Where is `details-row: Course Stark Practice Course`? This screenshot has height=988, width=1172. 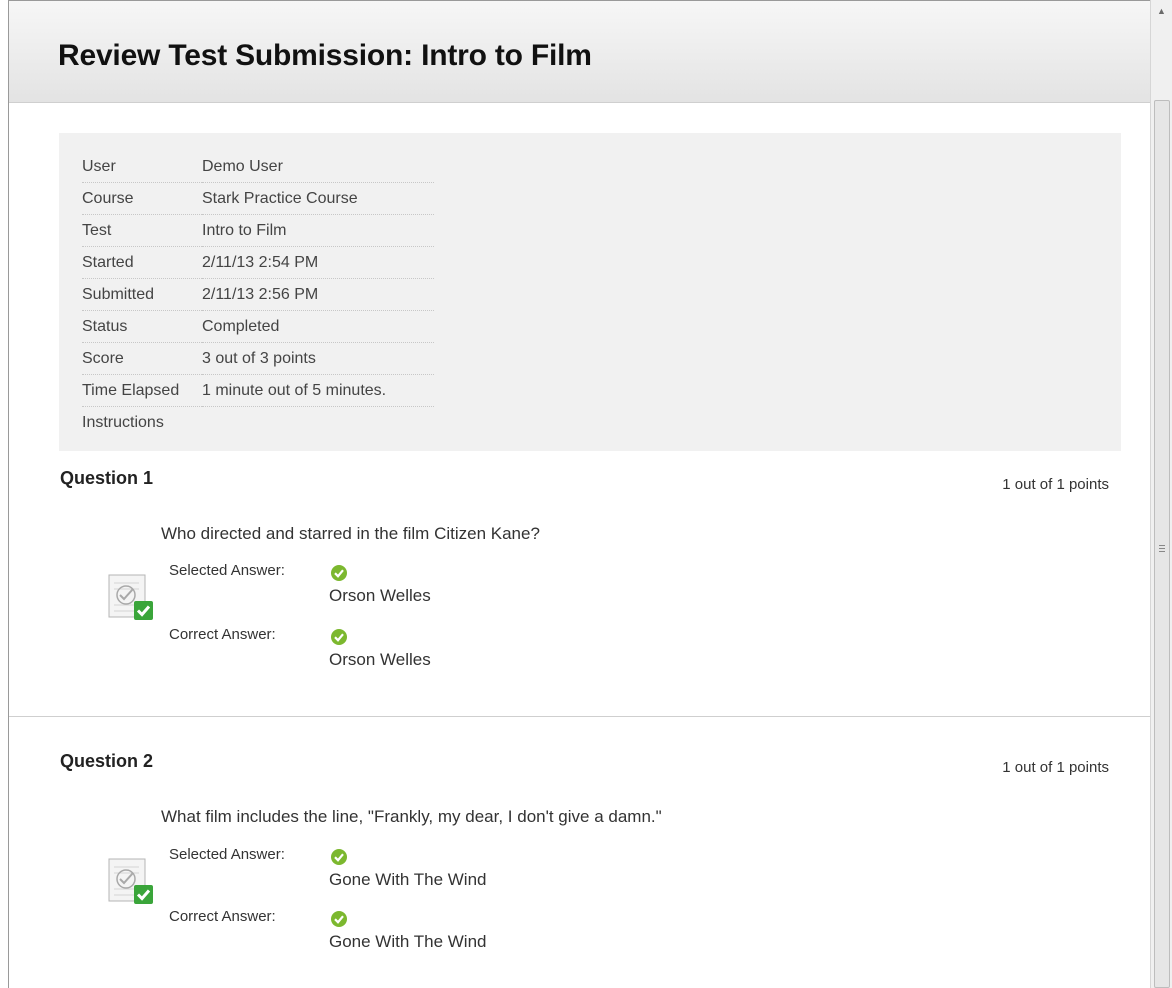
details-row: Course Stark Practice Course is located at coordinates (258, 198).